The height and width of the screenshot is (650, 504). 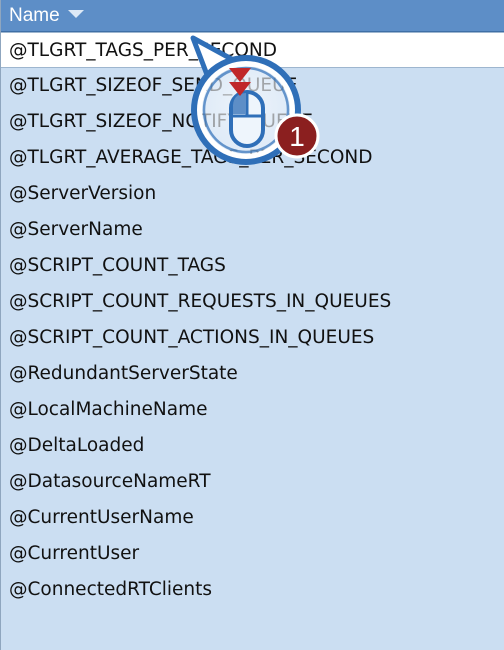 What do you see at coordinates (252, 410) in the screenshot?
I see `list-item: @LocalMachineName` at bounding box center [252, 410].